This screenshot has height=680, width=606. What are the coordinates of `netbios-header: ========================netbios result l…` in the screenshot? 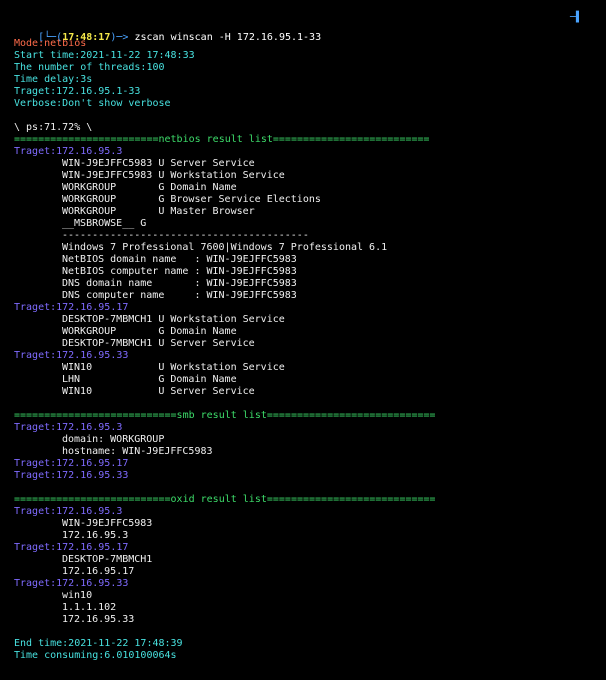 It's located at (222, 139).